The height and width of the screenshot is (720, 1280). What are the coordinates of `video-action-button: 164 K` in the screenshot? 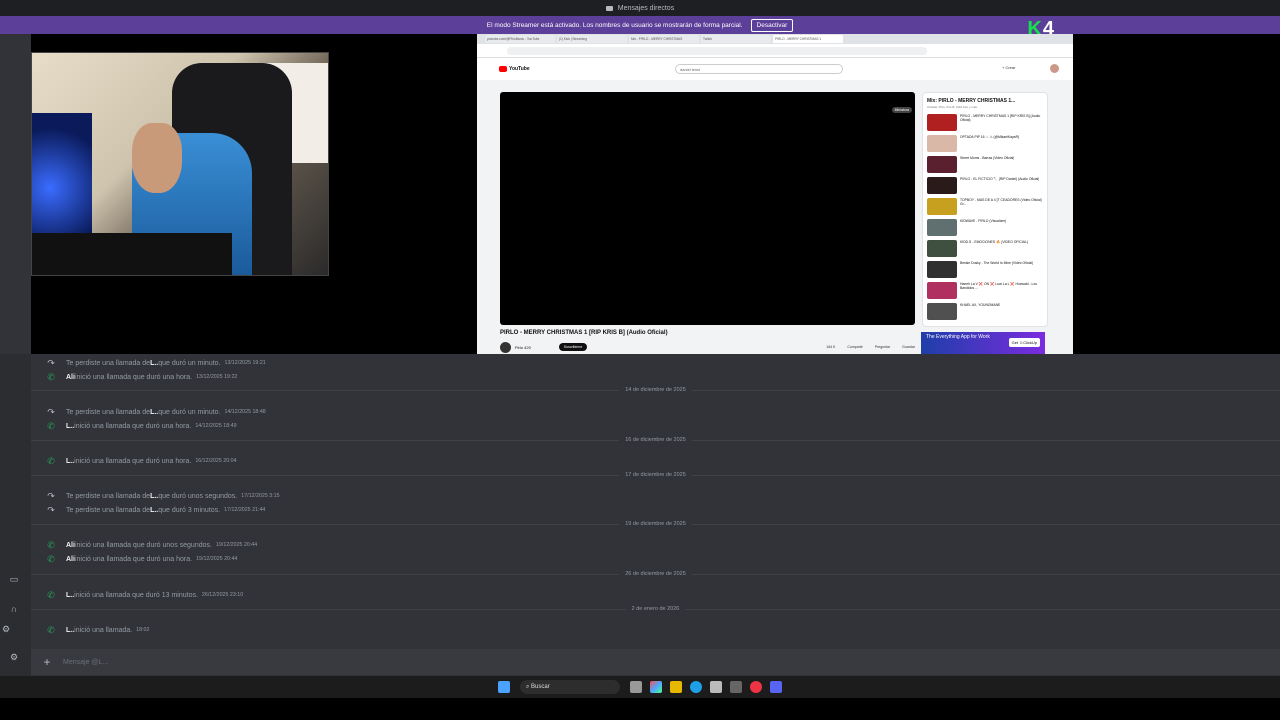 It's located at (830, 347).